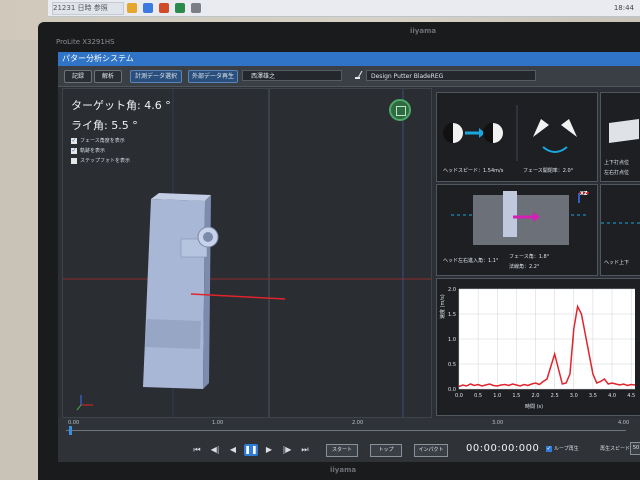 The height and width of the screenshot is (480, 640). What do you see at coordinates (386, 450) in the screenshot?
I see `stop-button: トップ` at bounding box center [386, 450].